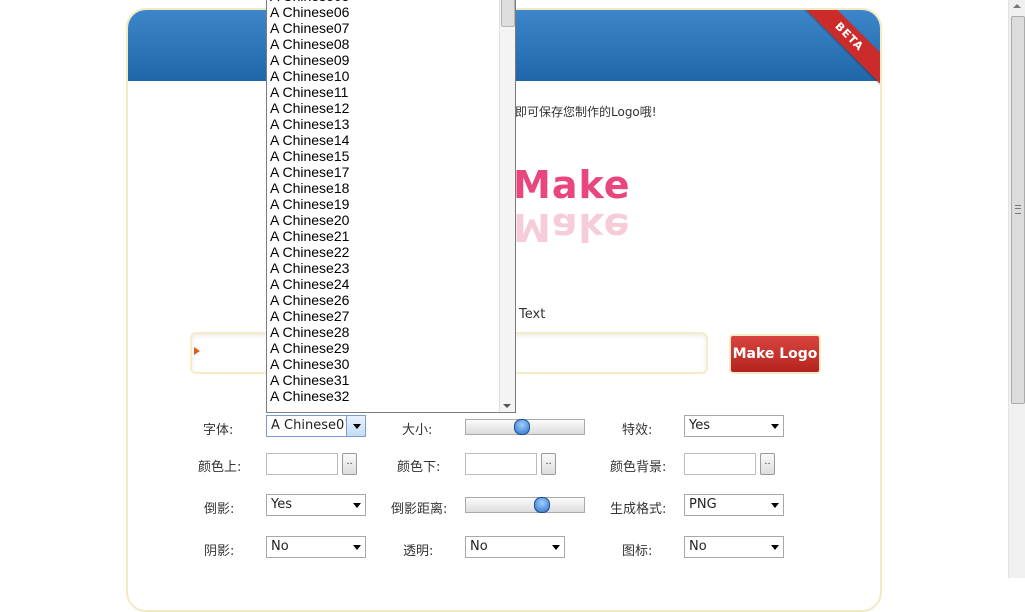 Image resolution: width=1025 pixels, height=612 pixels. What do you see at coordinates (309, 108) in the screenshot?
I see `font-option: A Chinese12` at bounding box center [309, 108].